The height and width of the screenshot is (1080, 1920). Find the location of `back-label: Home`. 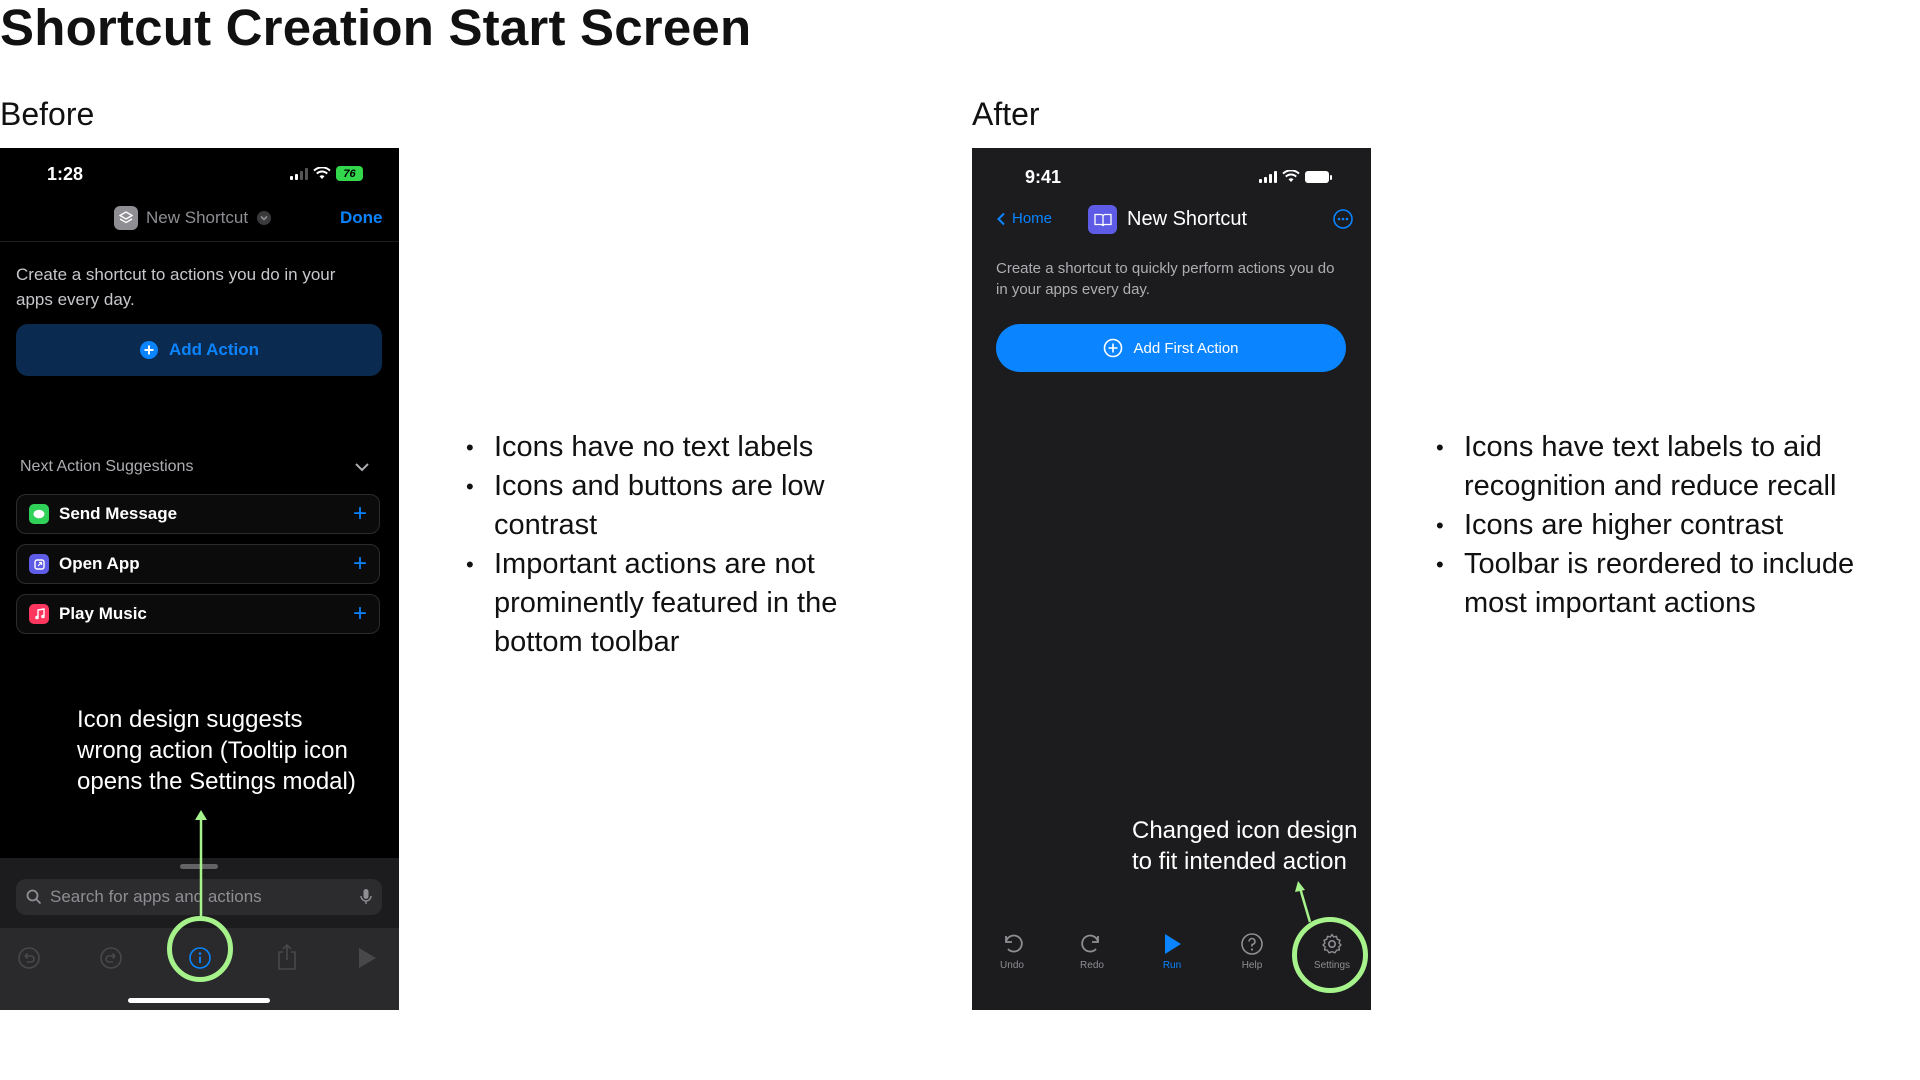

back-label: Home is located at coordinates (1032, 218).